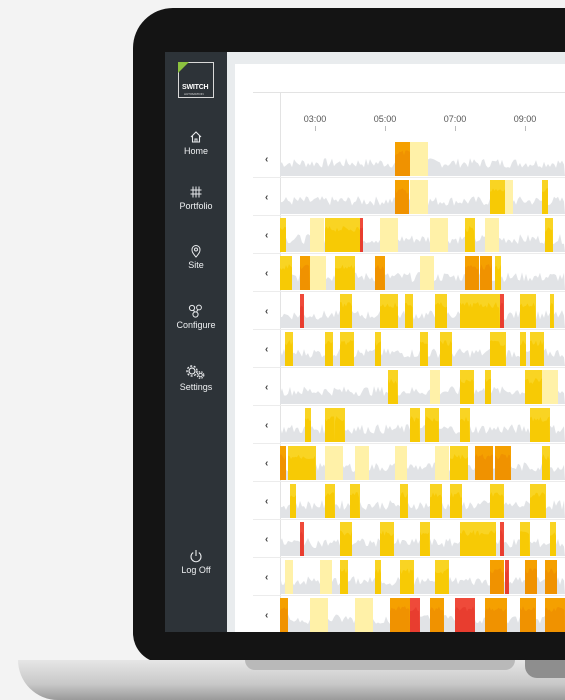 The image size is (565, 700). Describe the element at coordinates (380, 665) in the screenshot. I see `laptop-notch` at that location.